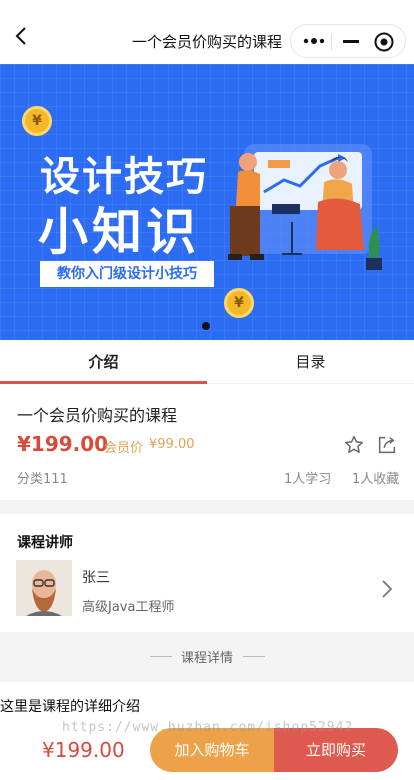 The image size is (414, 780). What do you see at coordinates (103, 382) in the screenshot?
I see `active-tab-indicator` at bounding box center [103, 382].